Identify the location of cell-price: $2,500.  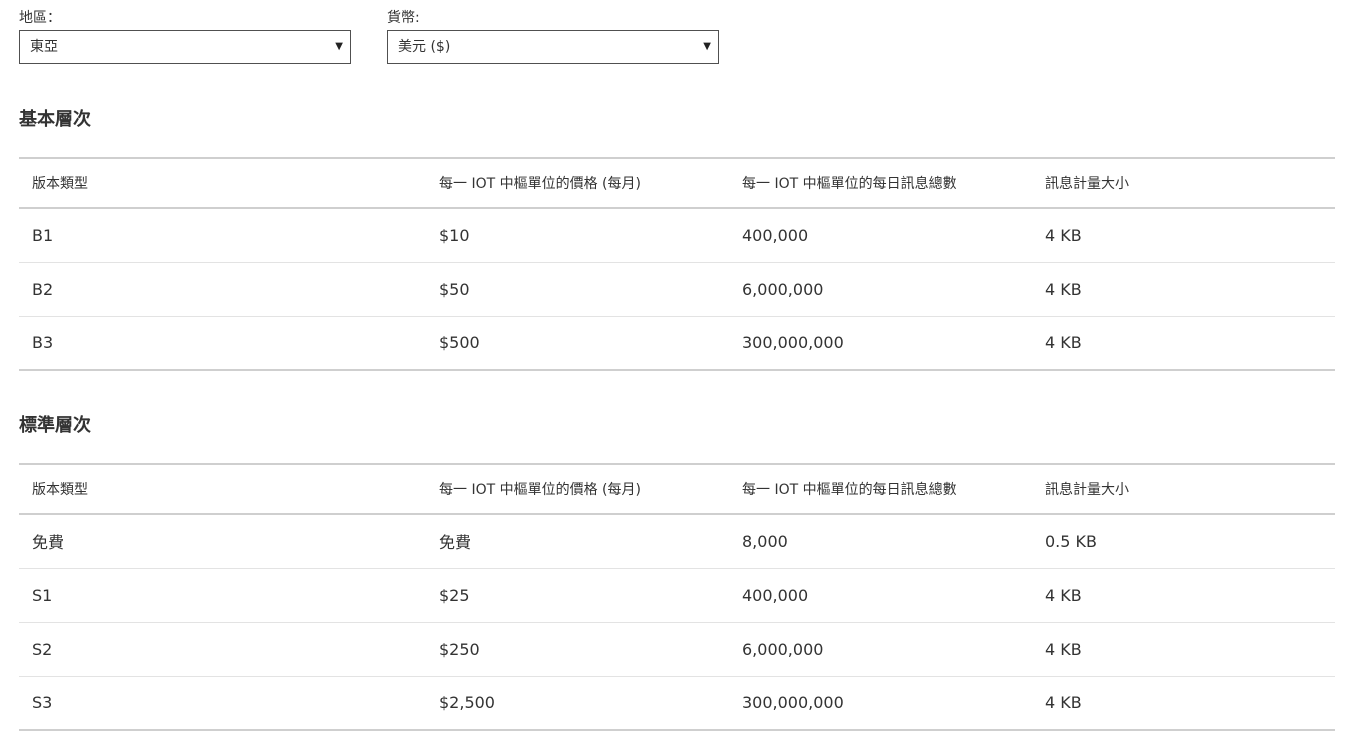
(577, 703).